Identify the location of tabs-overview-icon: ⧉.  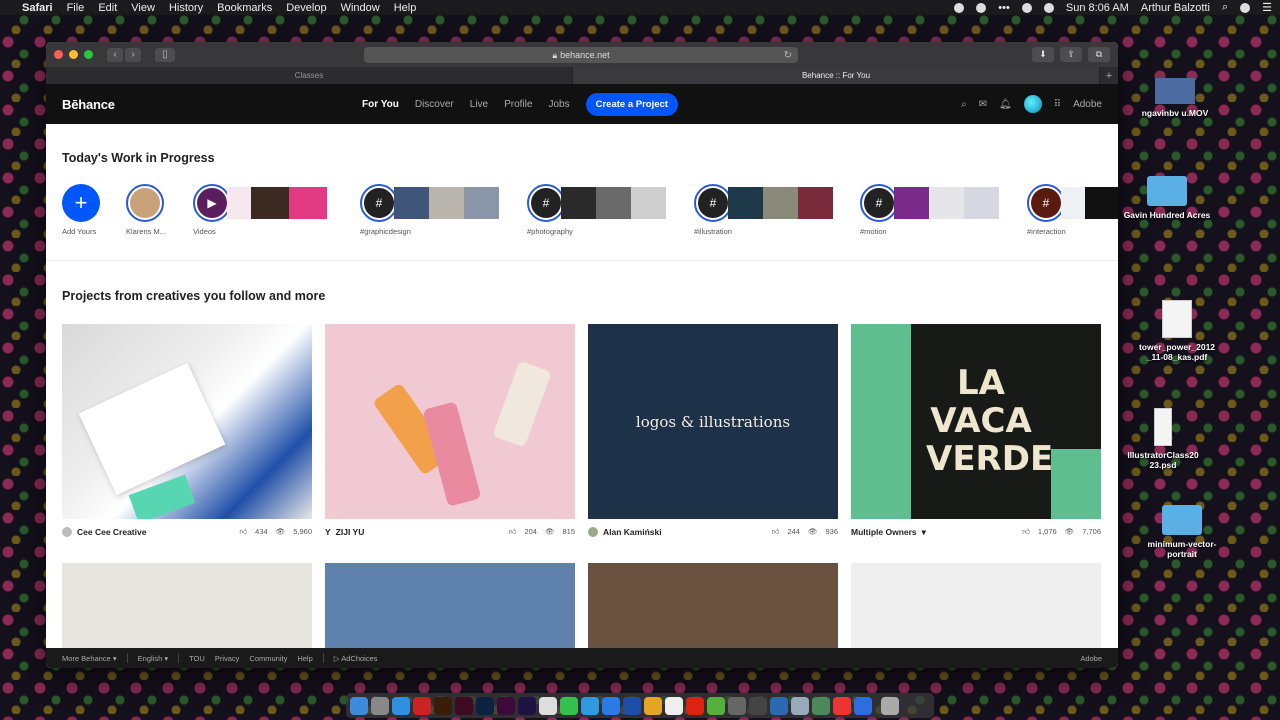
(1099, 54).